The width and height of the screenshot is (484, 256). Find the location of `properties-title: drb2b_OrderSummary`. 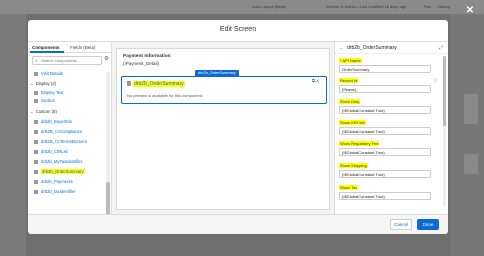

properties-title: drb2b_OrderSummary is located at coordinates (372, 48).